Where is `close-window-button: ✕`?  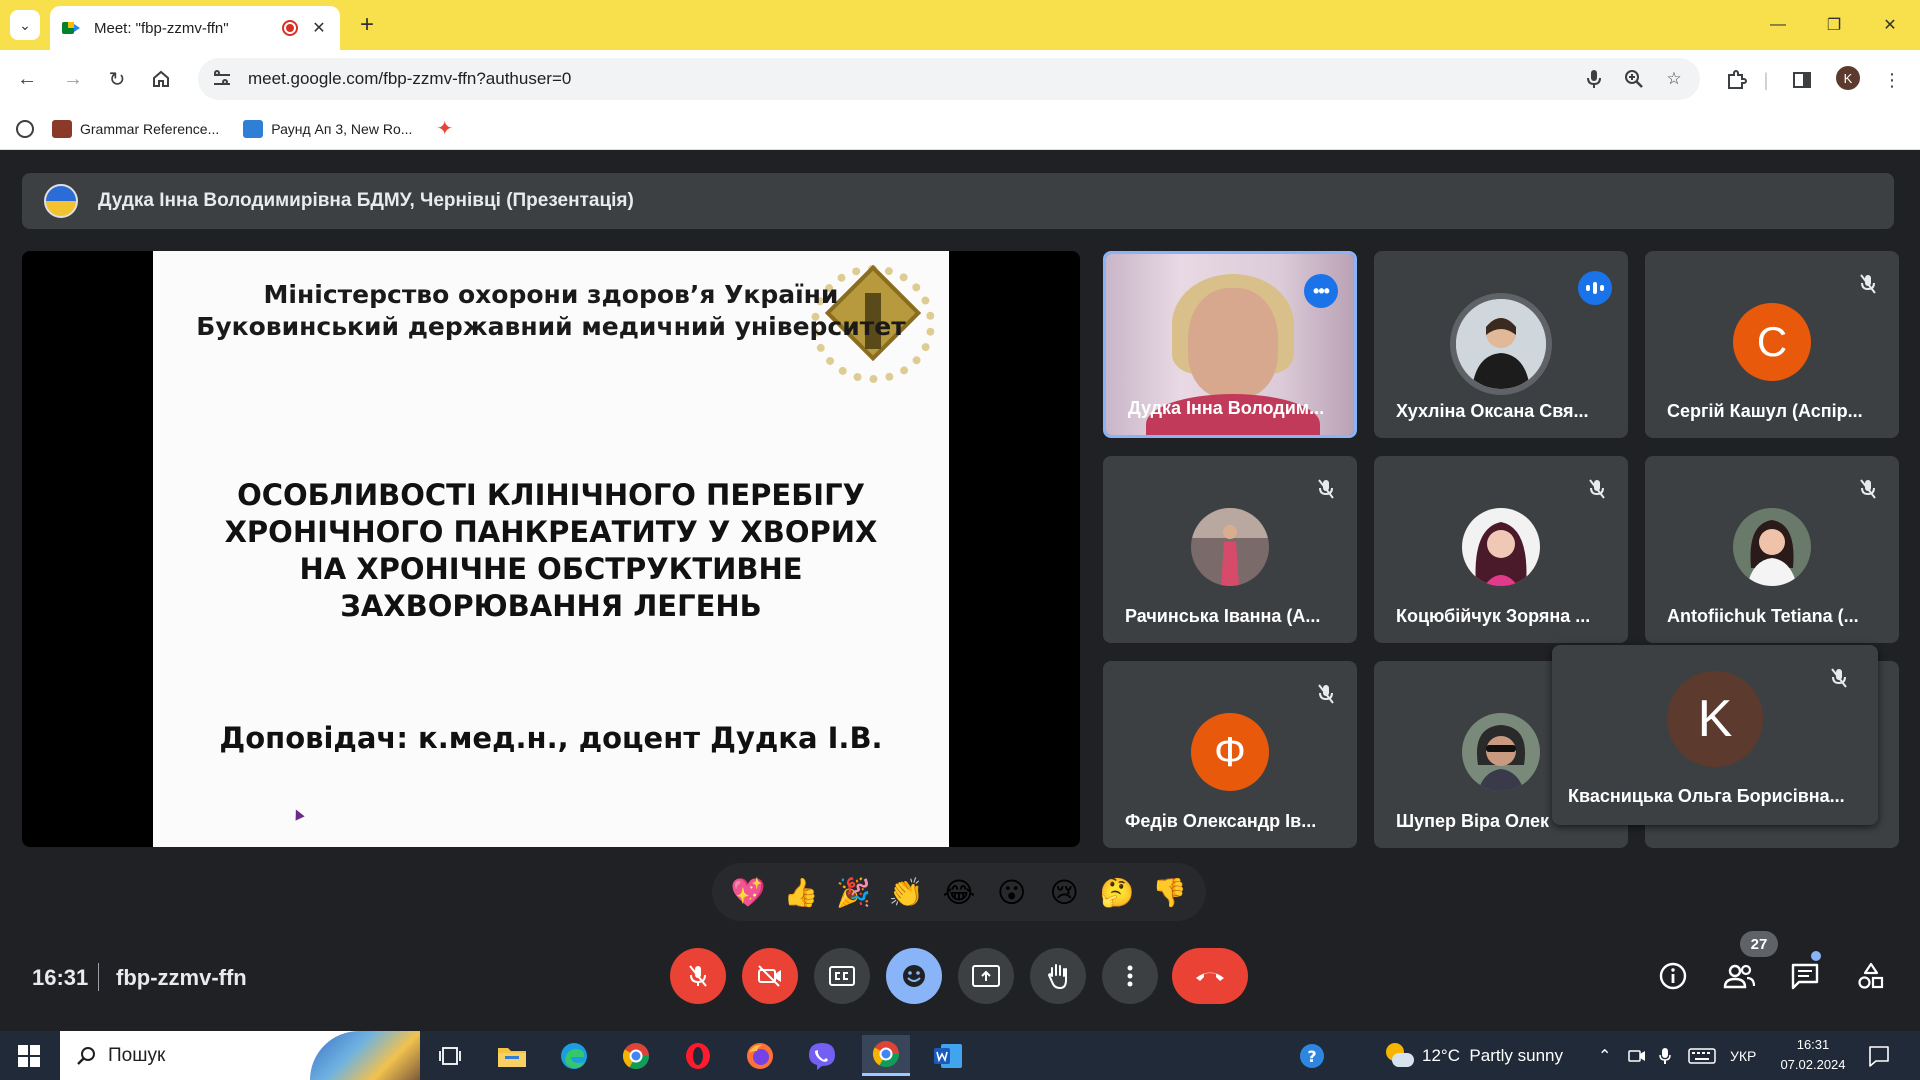
close-window-button: ✕ is located at coordinates (1890, 25).